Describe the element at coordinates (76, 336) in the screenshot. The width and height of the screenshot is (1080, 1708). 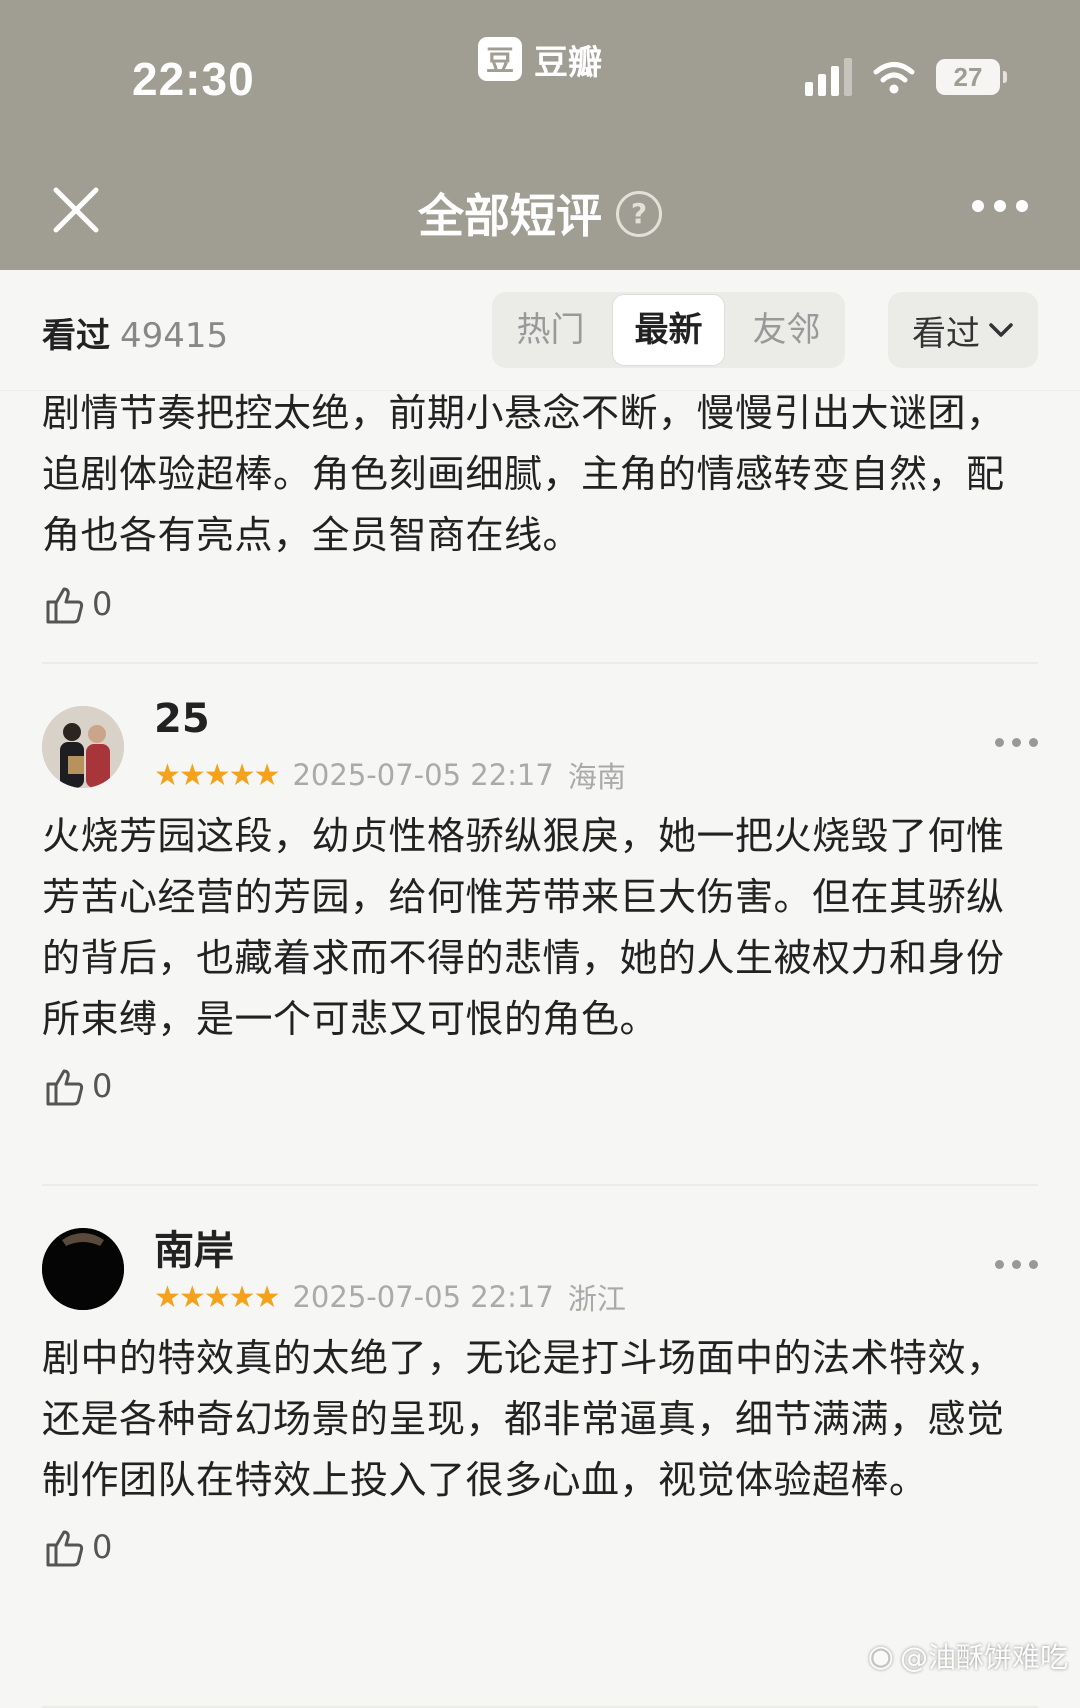
I see `seen-label: 看过` at that location.